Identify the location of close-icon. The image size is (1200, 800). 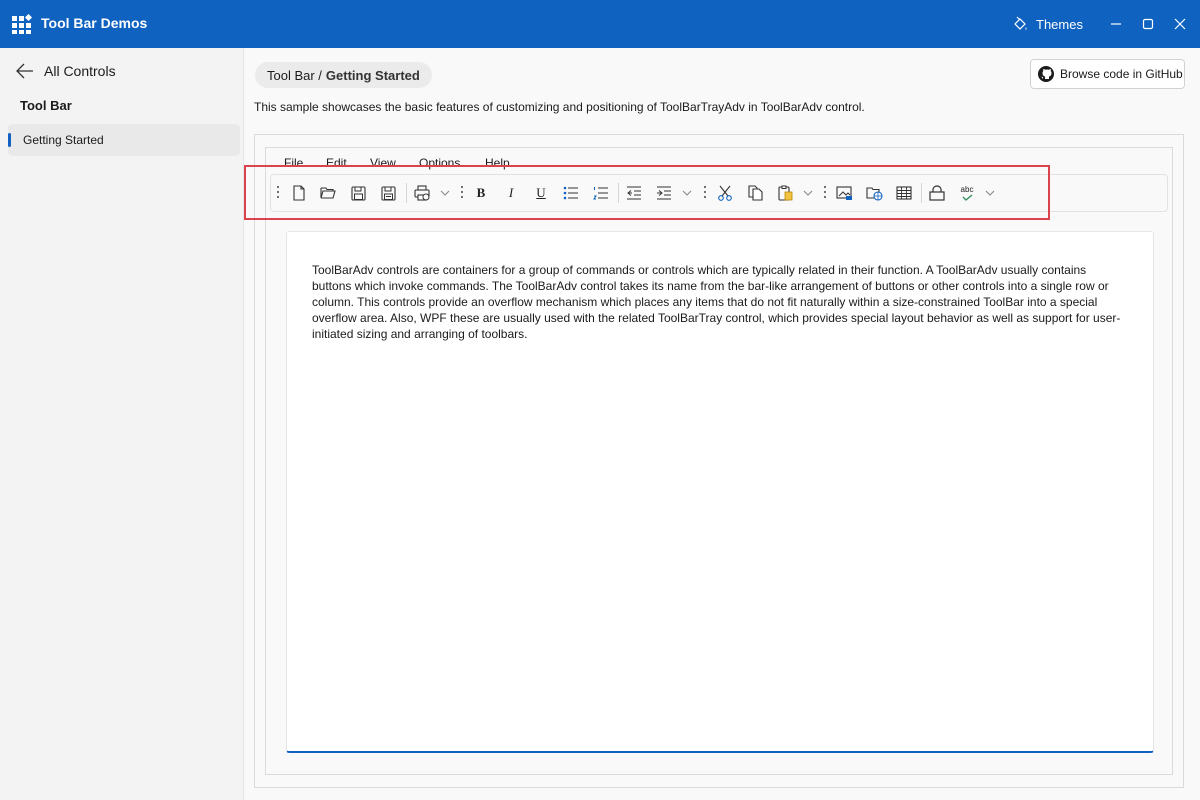
(1180, 24).